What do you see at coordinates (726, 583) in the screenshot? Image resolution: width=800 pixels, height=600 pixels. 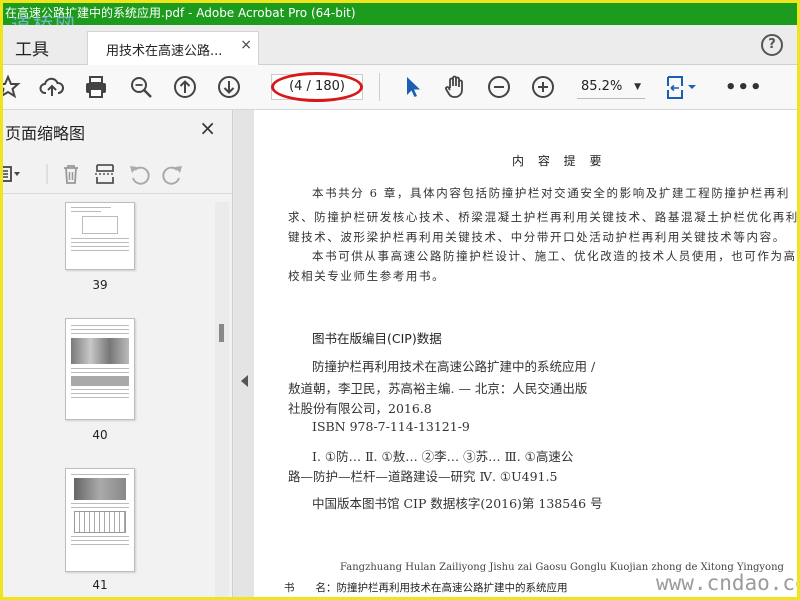 I see `watermark-bottom: www.cndao.com` at bounding box center [726, 583].